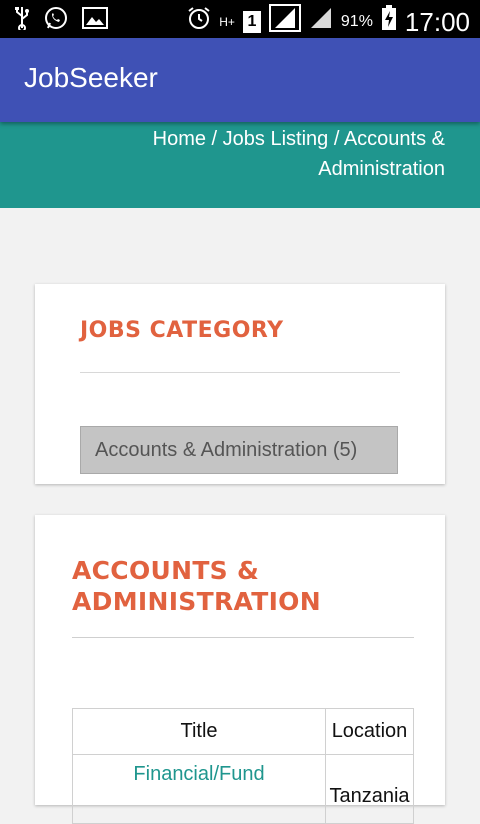 Image resolution: width=480 pixels, height=824 pixels. I want to click on column-header-title: Title, so click(199, 731).